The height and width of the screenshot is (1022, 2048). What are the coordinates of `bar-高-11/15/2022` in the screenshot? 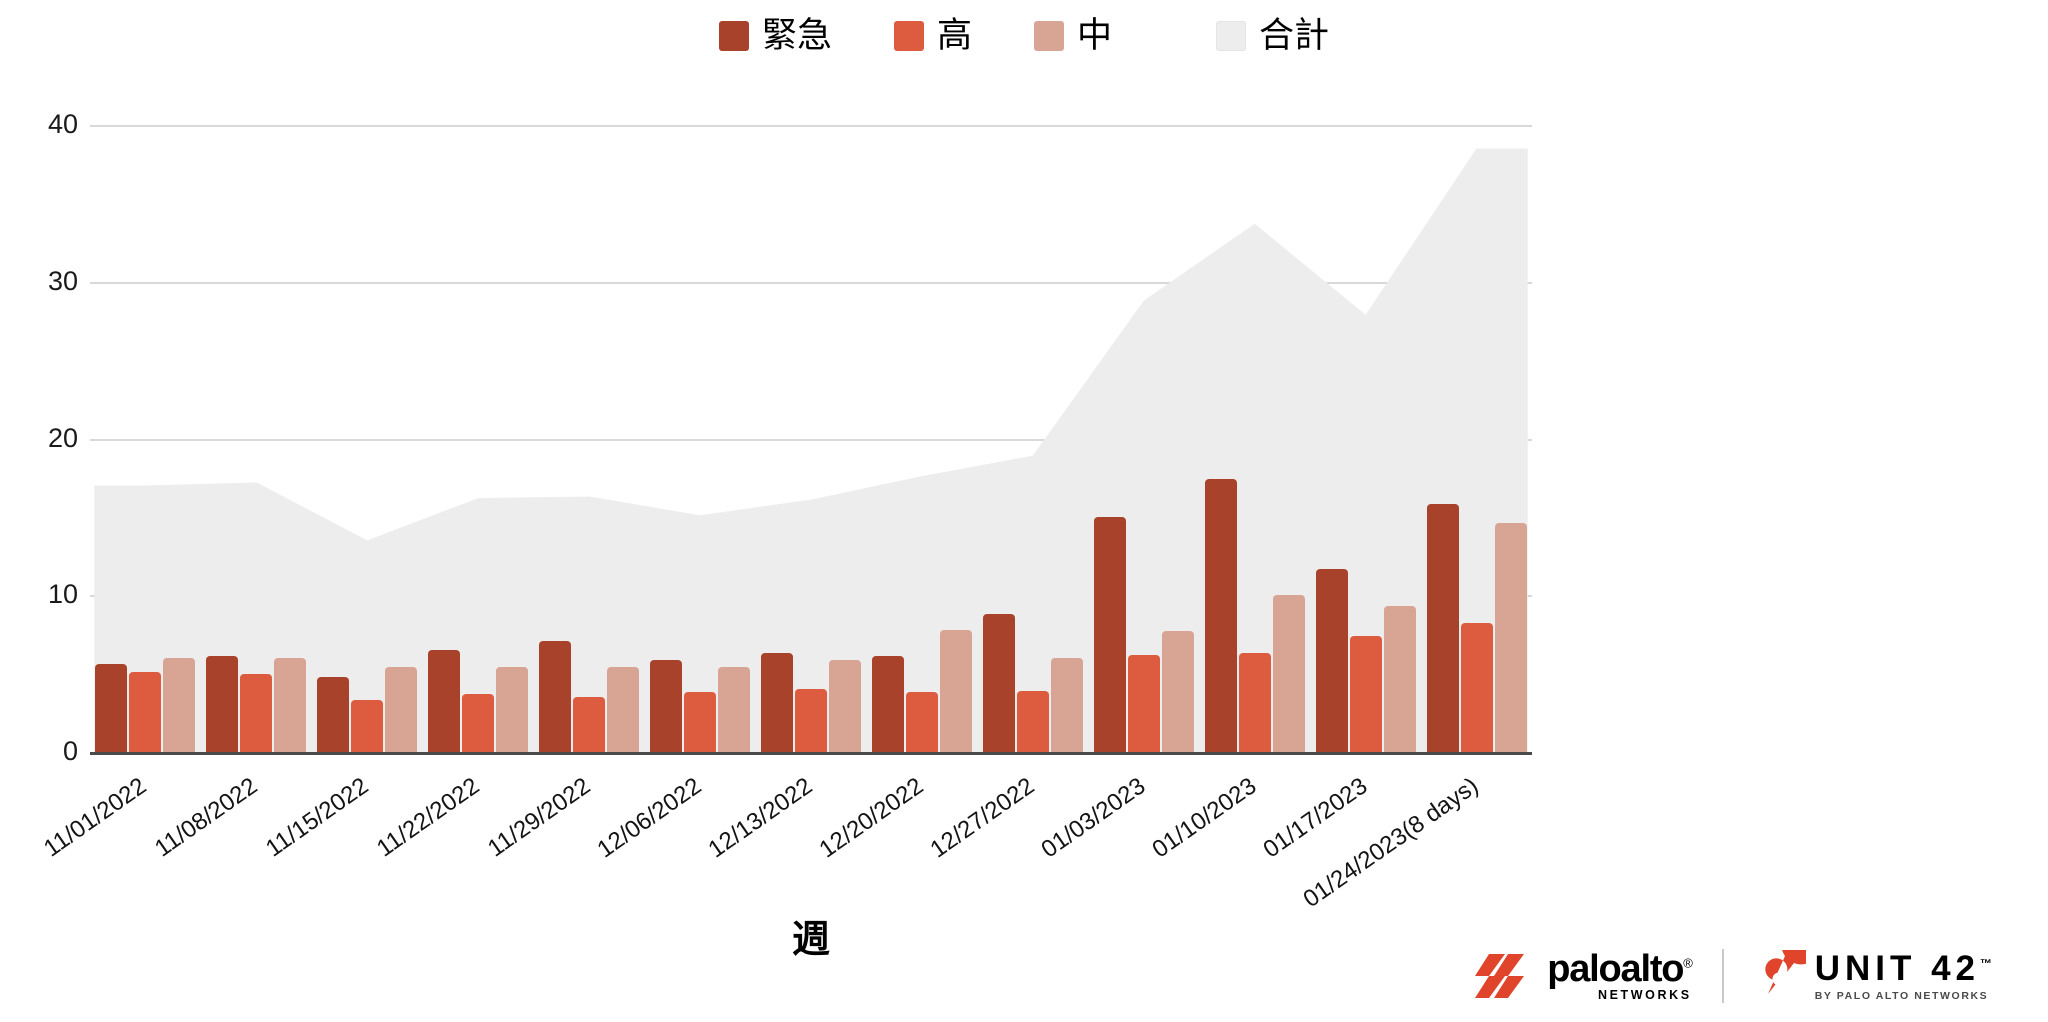 It's located at (367, 726).